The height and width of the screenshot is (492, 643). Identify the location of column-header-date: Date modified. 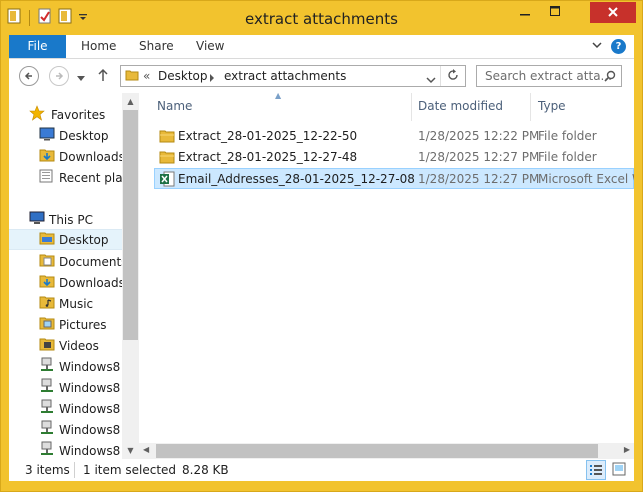
(460, 106).